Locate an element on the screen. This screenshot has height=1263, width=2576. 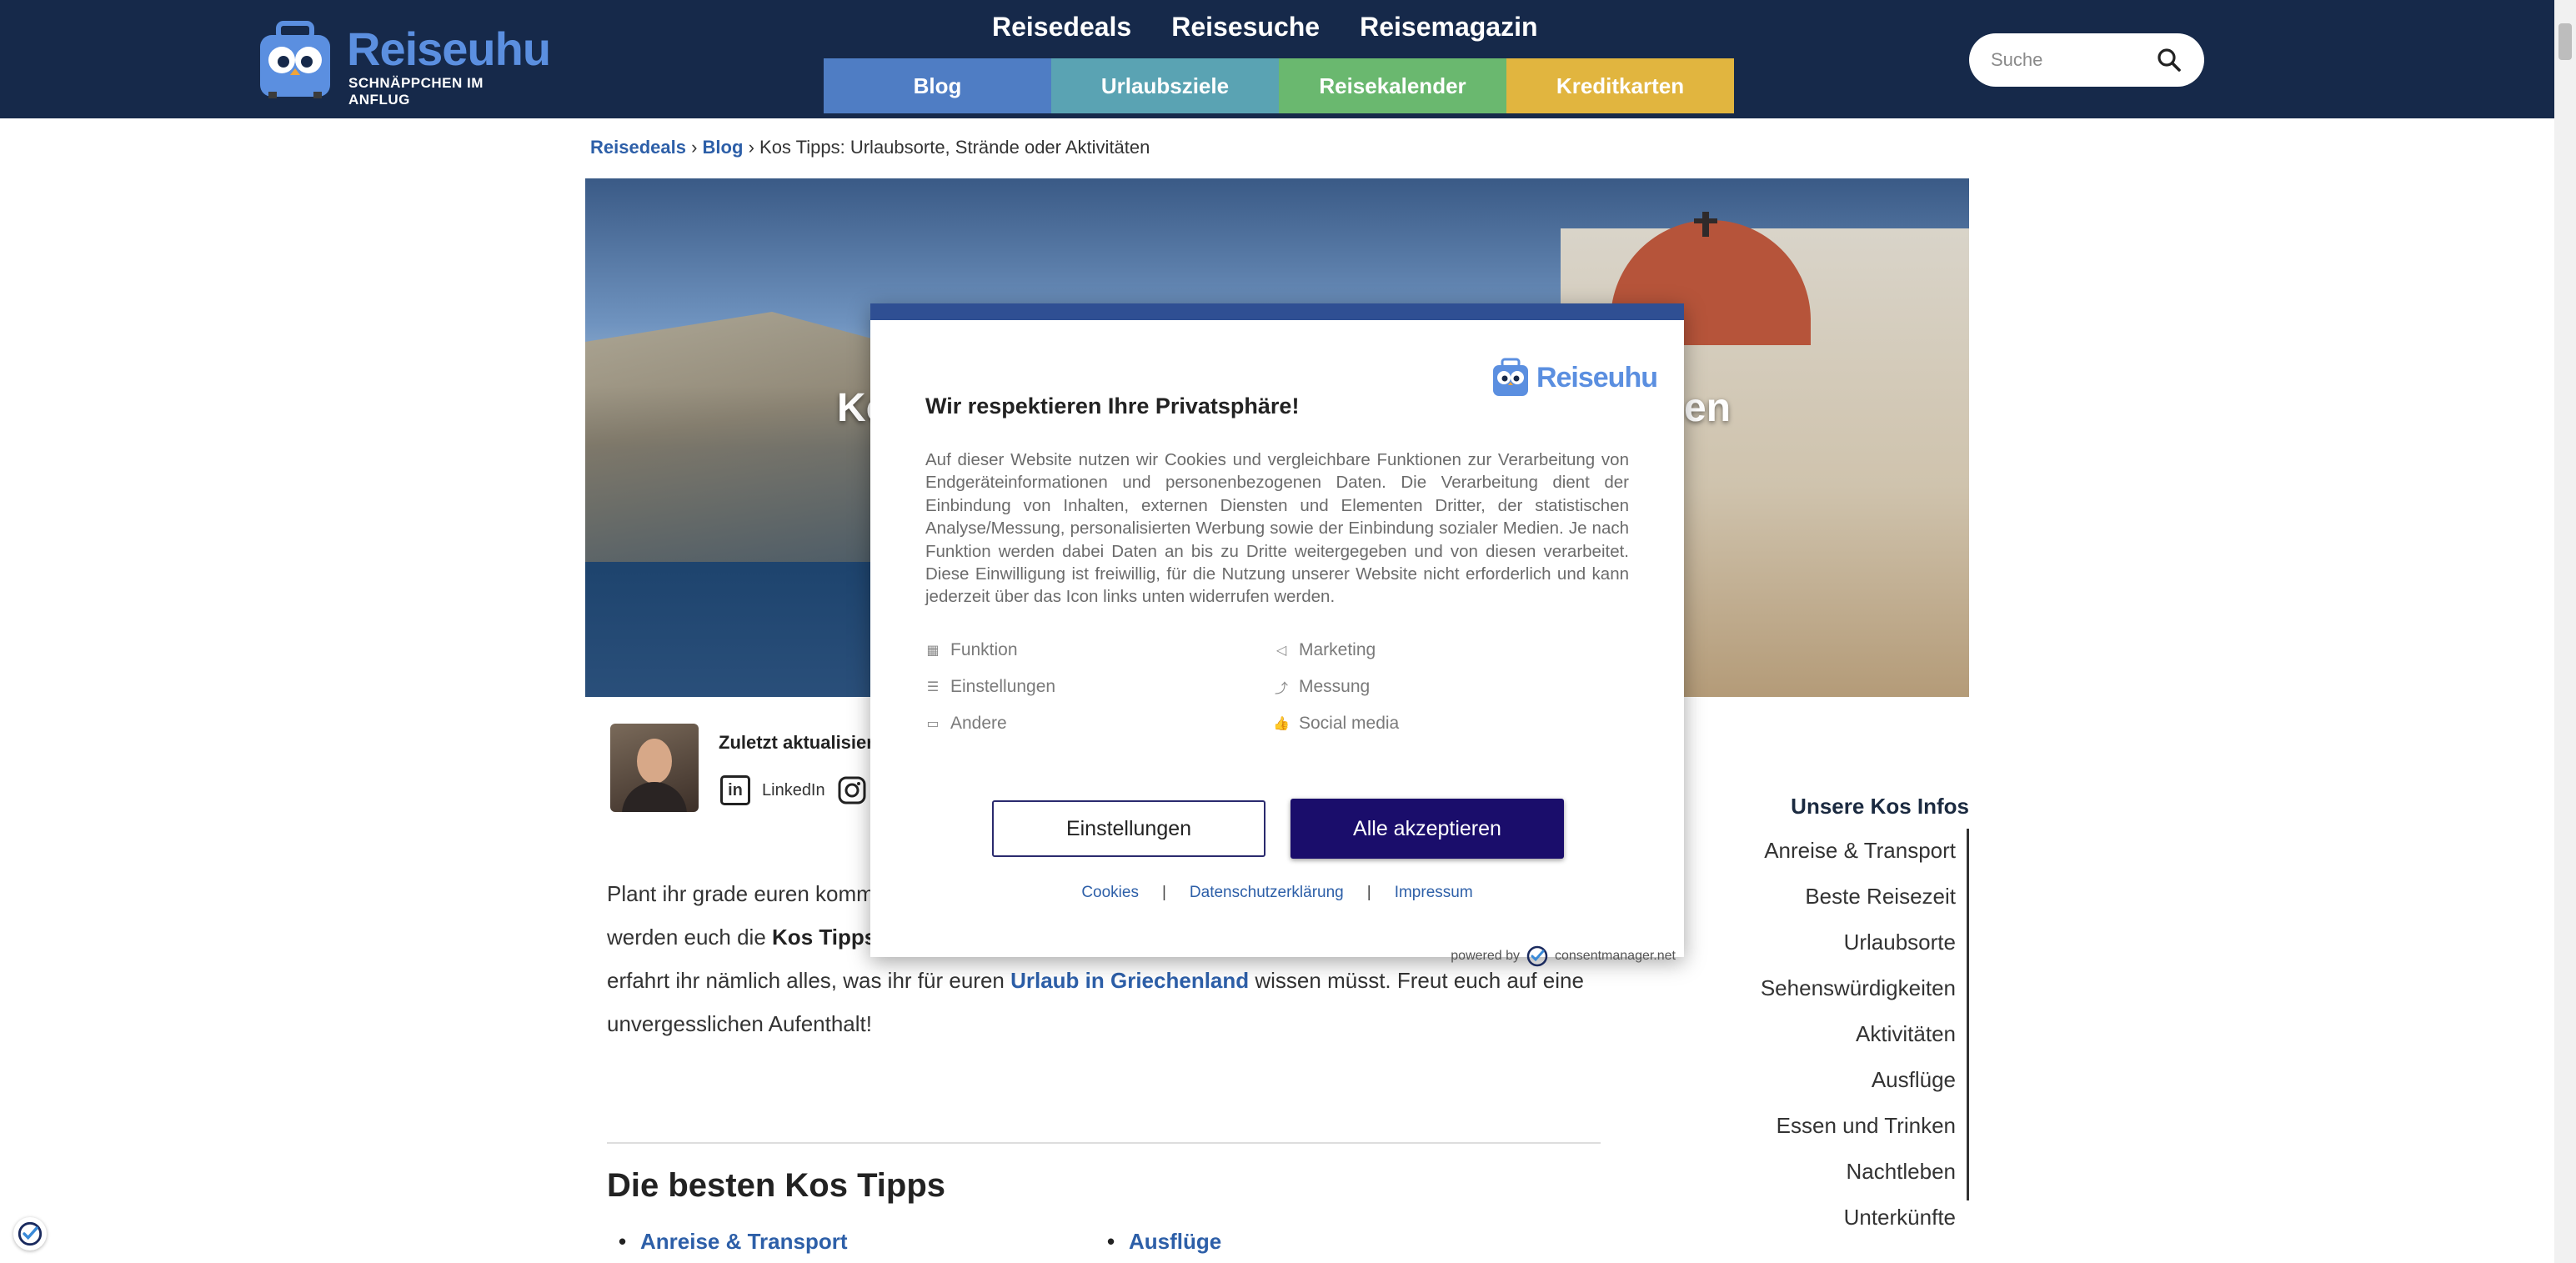
powered-by-label: powered by is located at coordinates (1485, 956).